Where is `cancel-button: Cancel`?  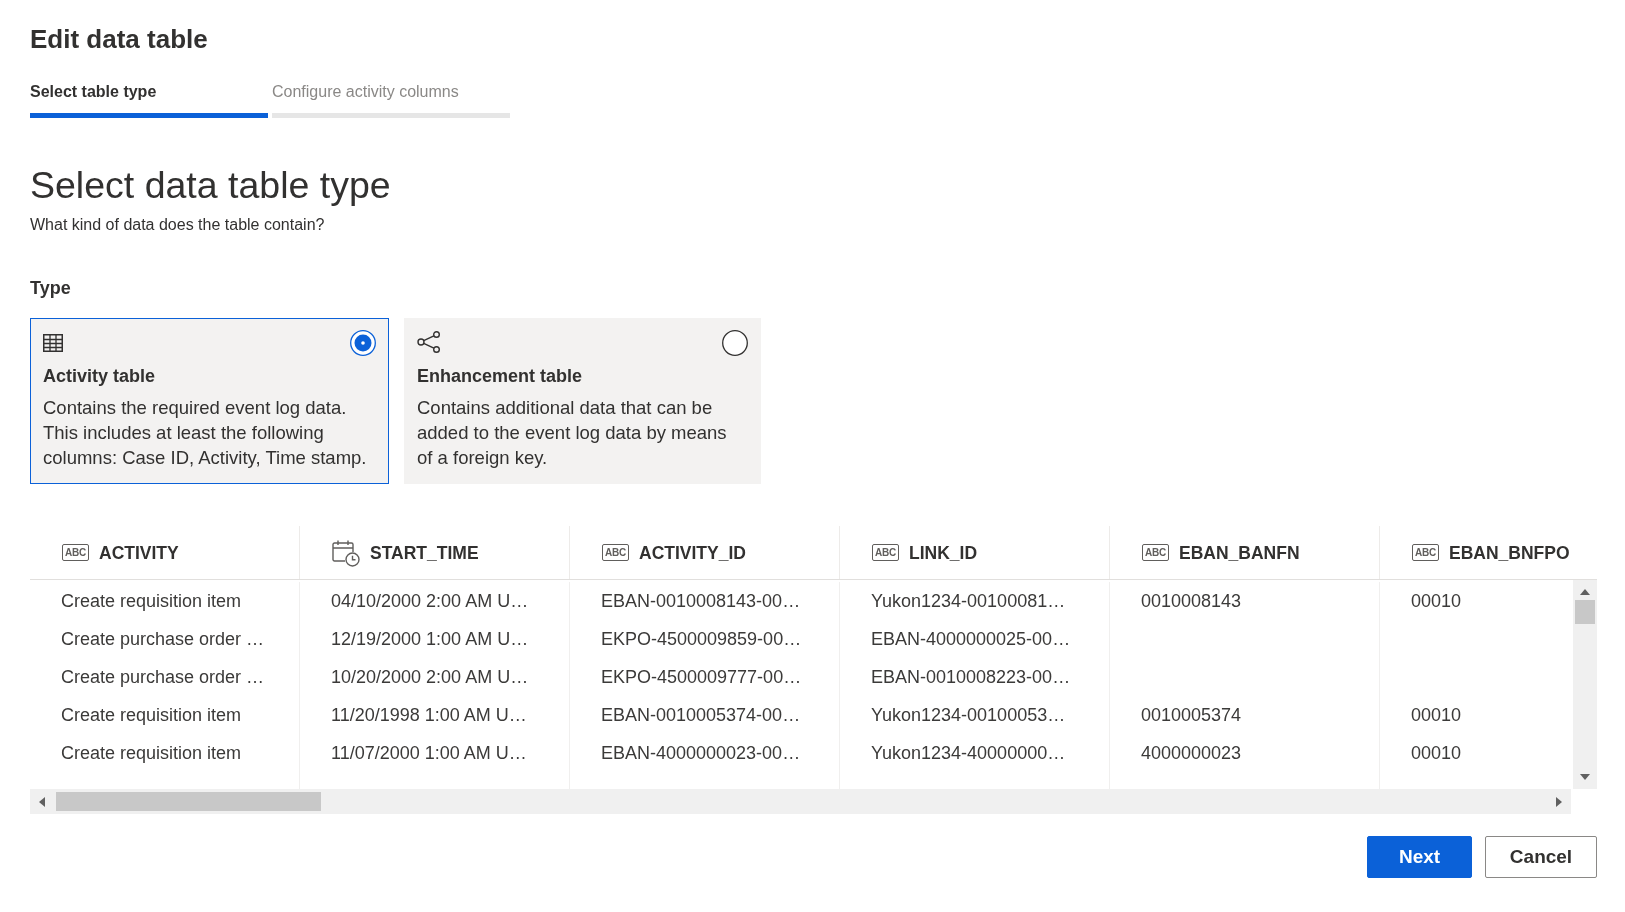 cancel-button: Cancel is located at coordinates (1541, 857).